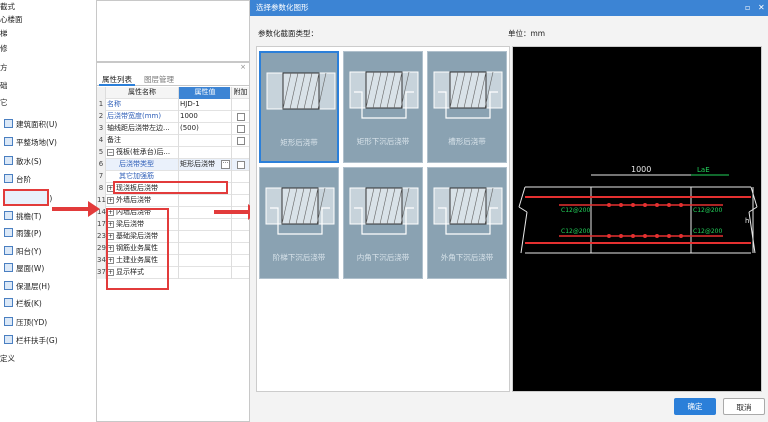  Describe the element at coordinates (173, 165) in the screenshot. I see `property-row: 6 后浇带类型 矩形后浇带 ···` at that location.